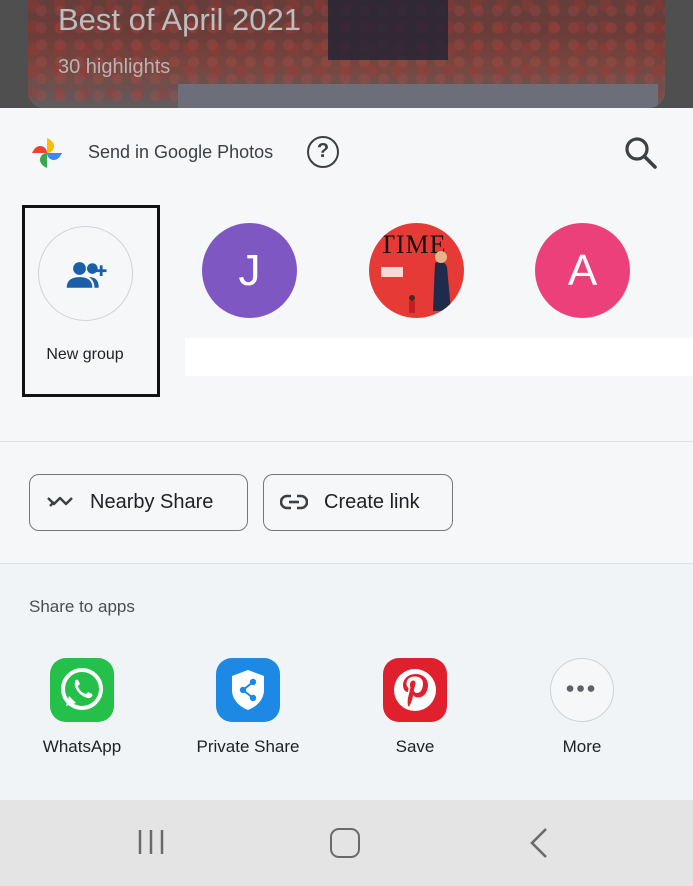 The image size is (693, 886). I want to click on app-label: More, so click(582, 746).